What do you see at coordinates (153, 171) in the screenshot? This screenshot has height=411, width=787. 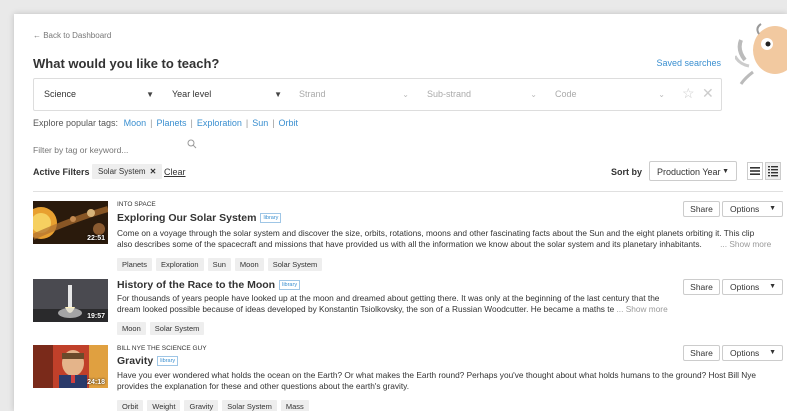 I see `remove-filter-close-icon: ✕` at bounding box center [153, 171].